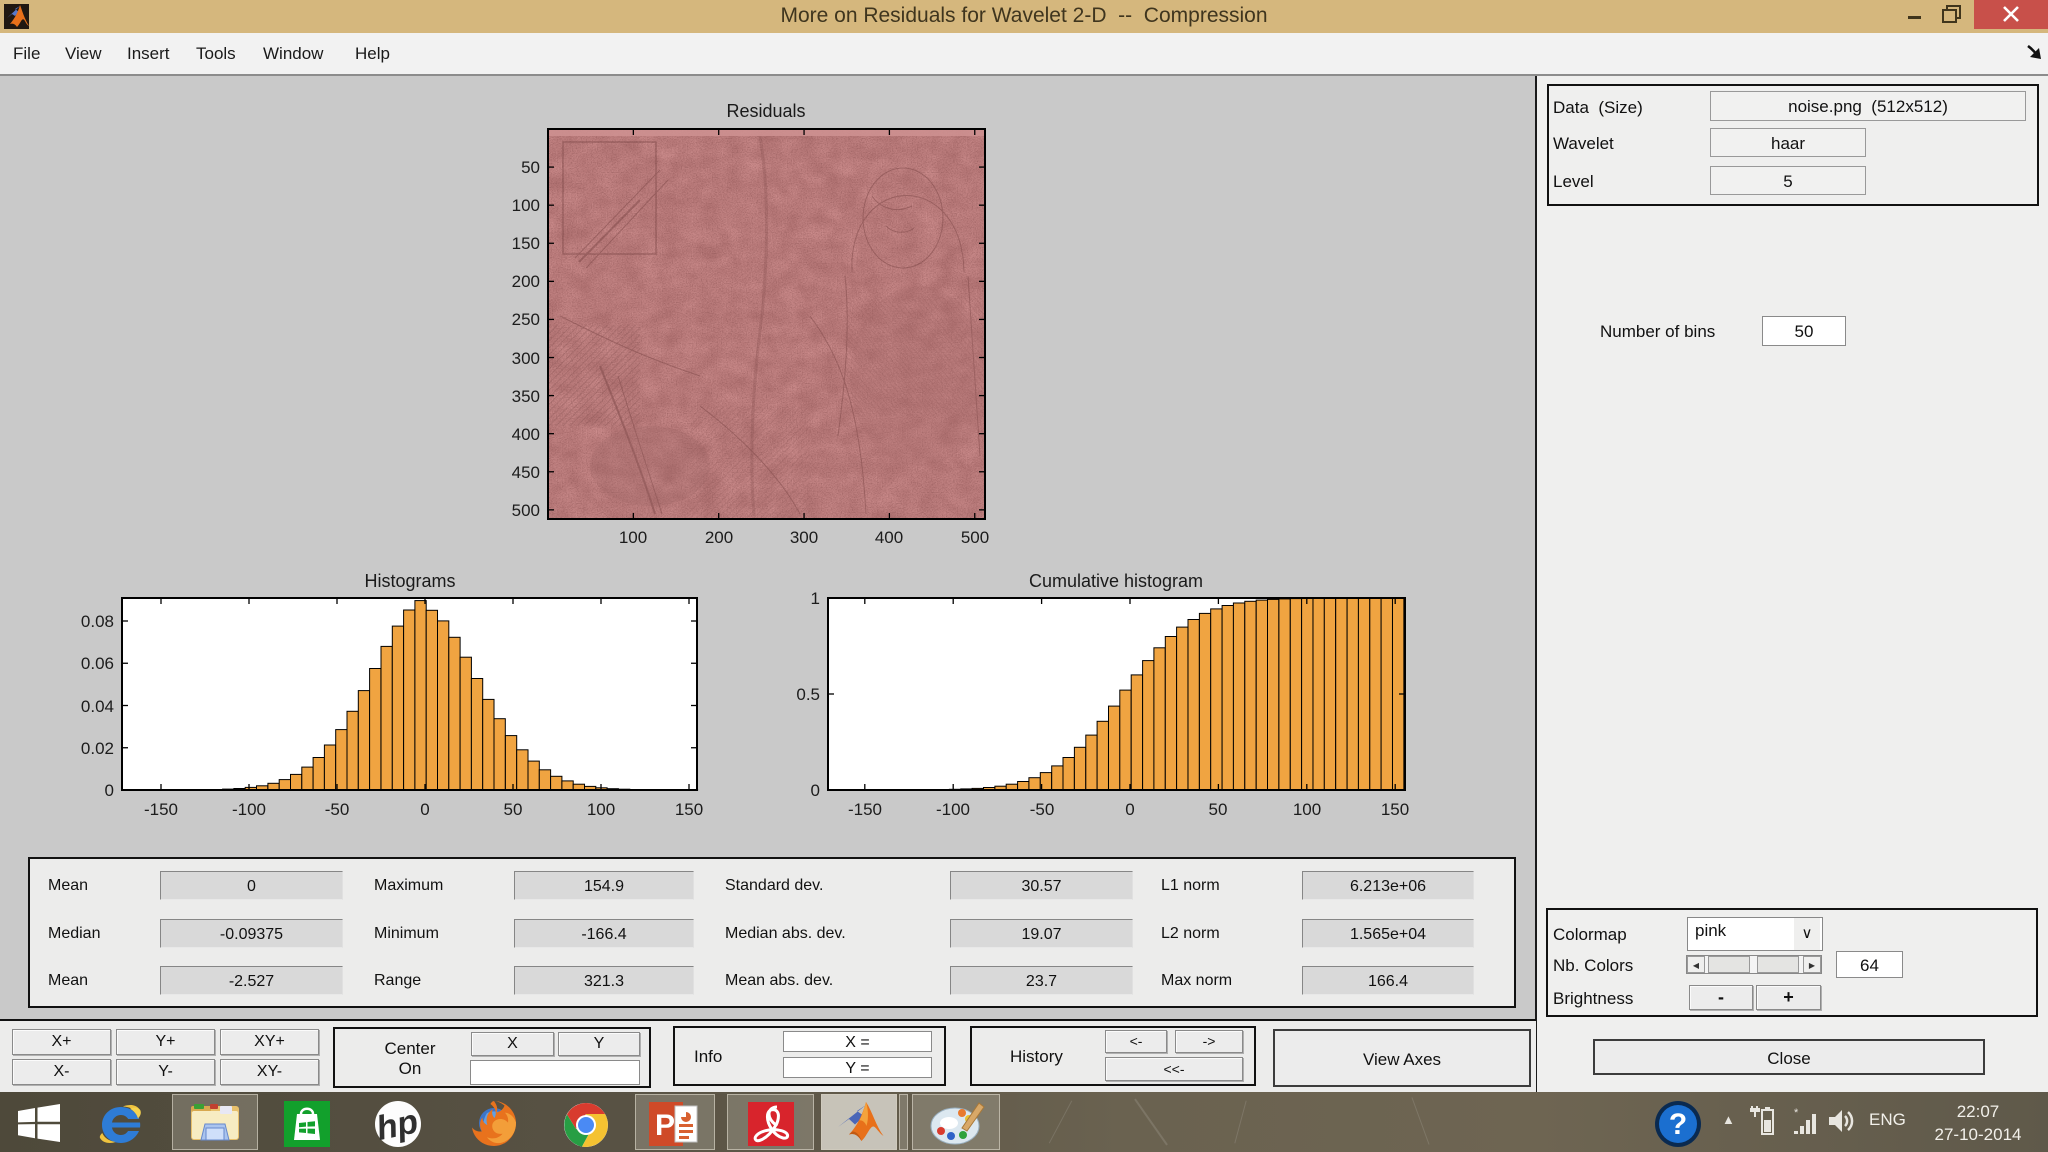 This screenshot has width=2048, height=1152. Describe the element at coordinates (409, 581) in the screenshot. I see `svg-text: Histograms` at that location.